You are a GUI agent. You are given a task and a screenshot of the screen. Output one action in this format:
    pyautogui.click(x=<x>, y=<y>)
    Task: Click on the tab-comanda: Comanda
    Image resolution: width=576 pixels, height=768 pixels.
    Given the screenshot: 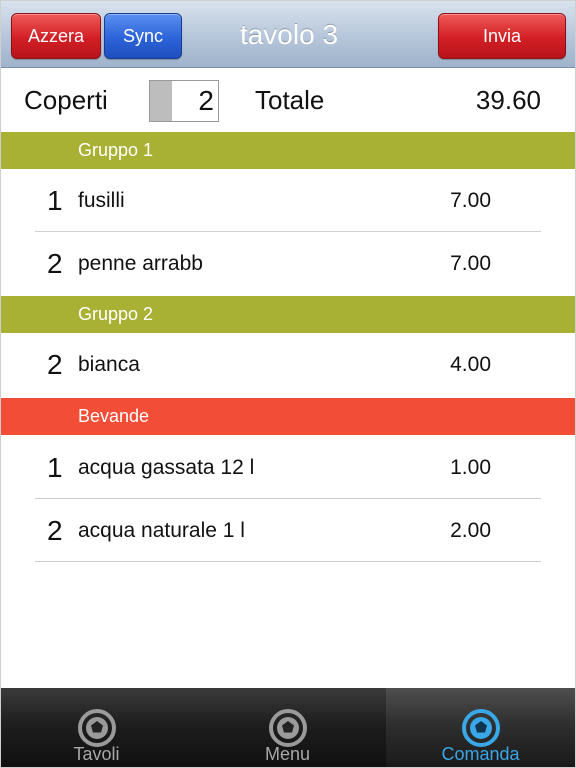 What is the action you would take?
    pyautogui.click(x=480, y=727)
    